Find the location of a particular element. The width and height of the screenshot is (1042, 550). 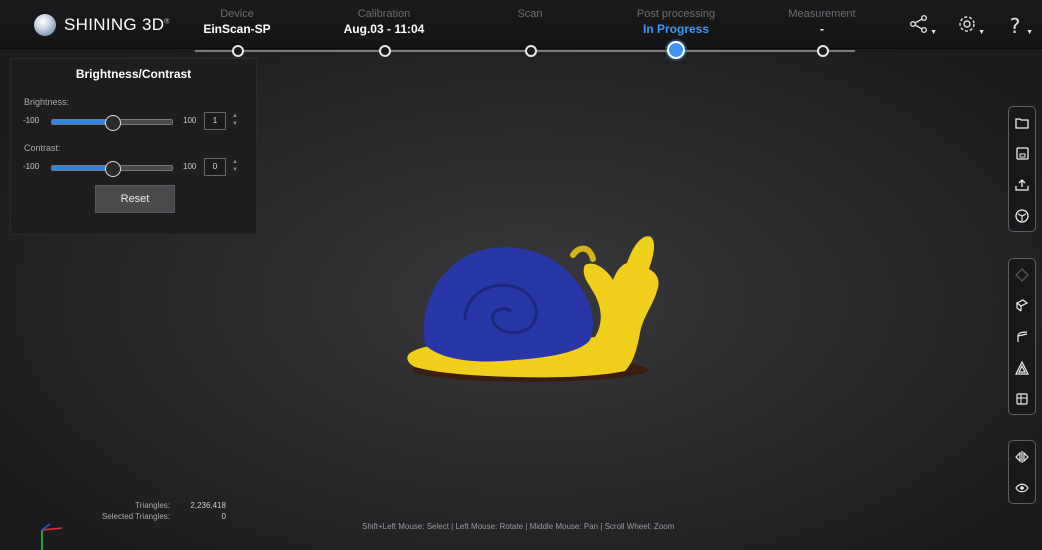

save-icon is located at coordinates (1022, 153).